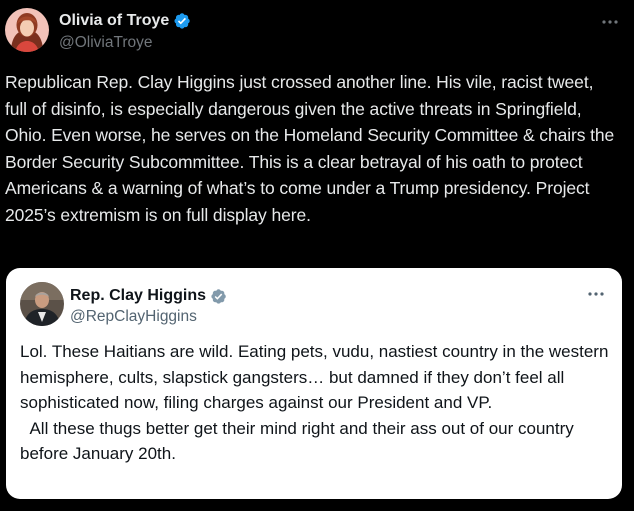  What do you see at coordinates (218, 296) in the screenshot?
I see `government-verified-badge-icon` at bounding box center [218, 296].